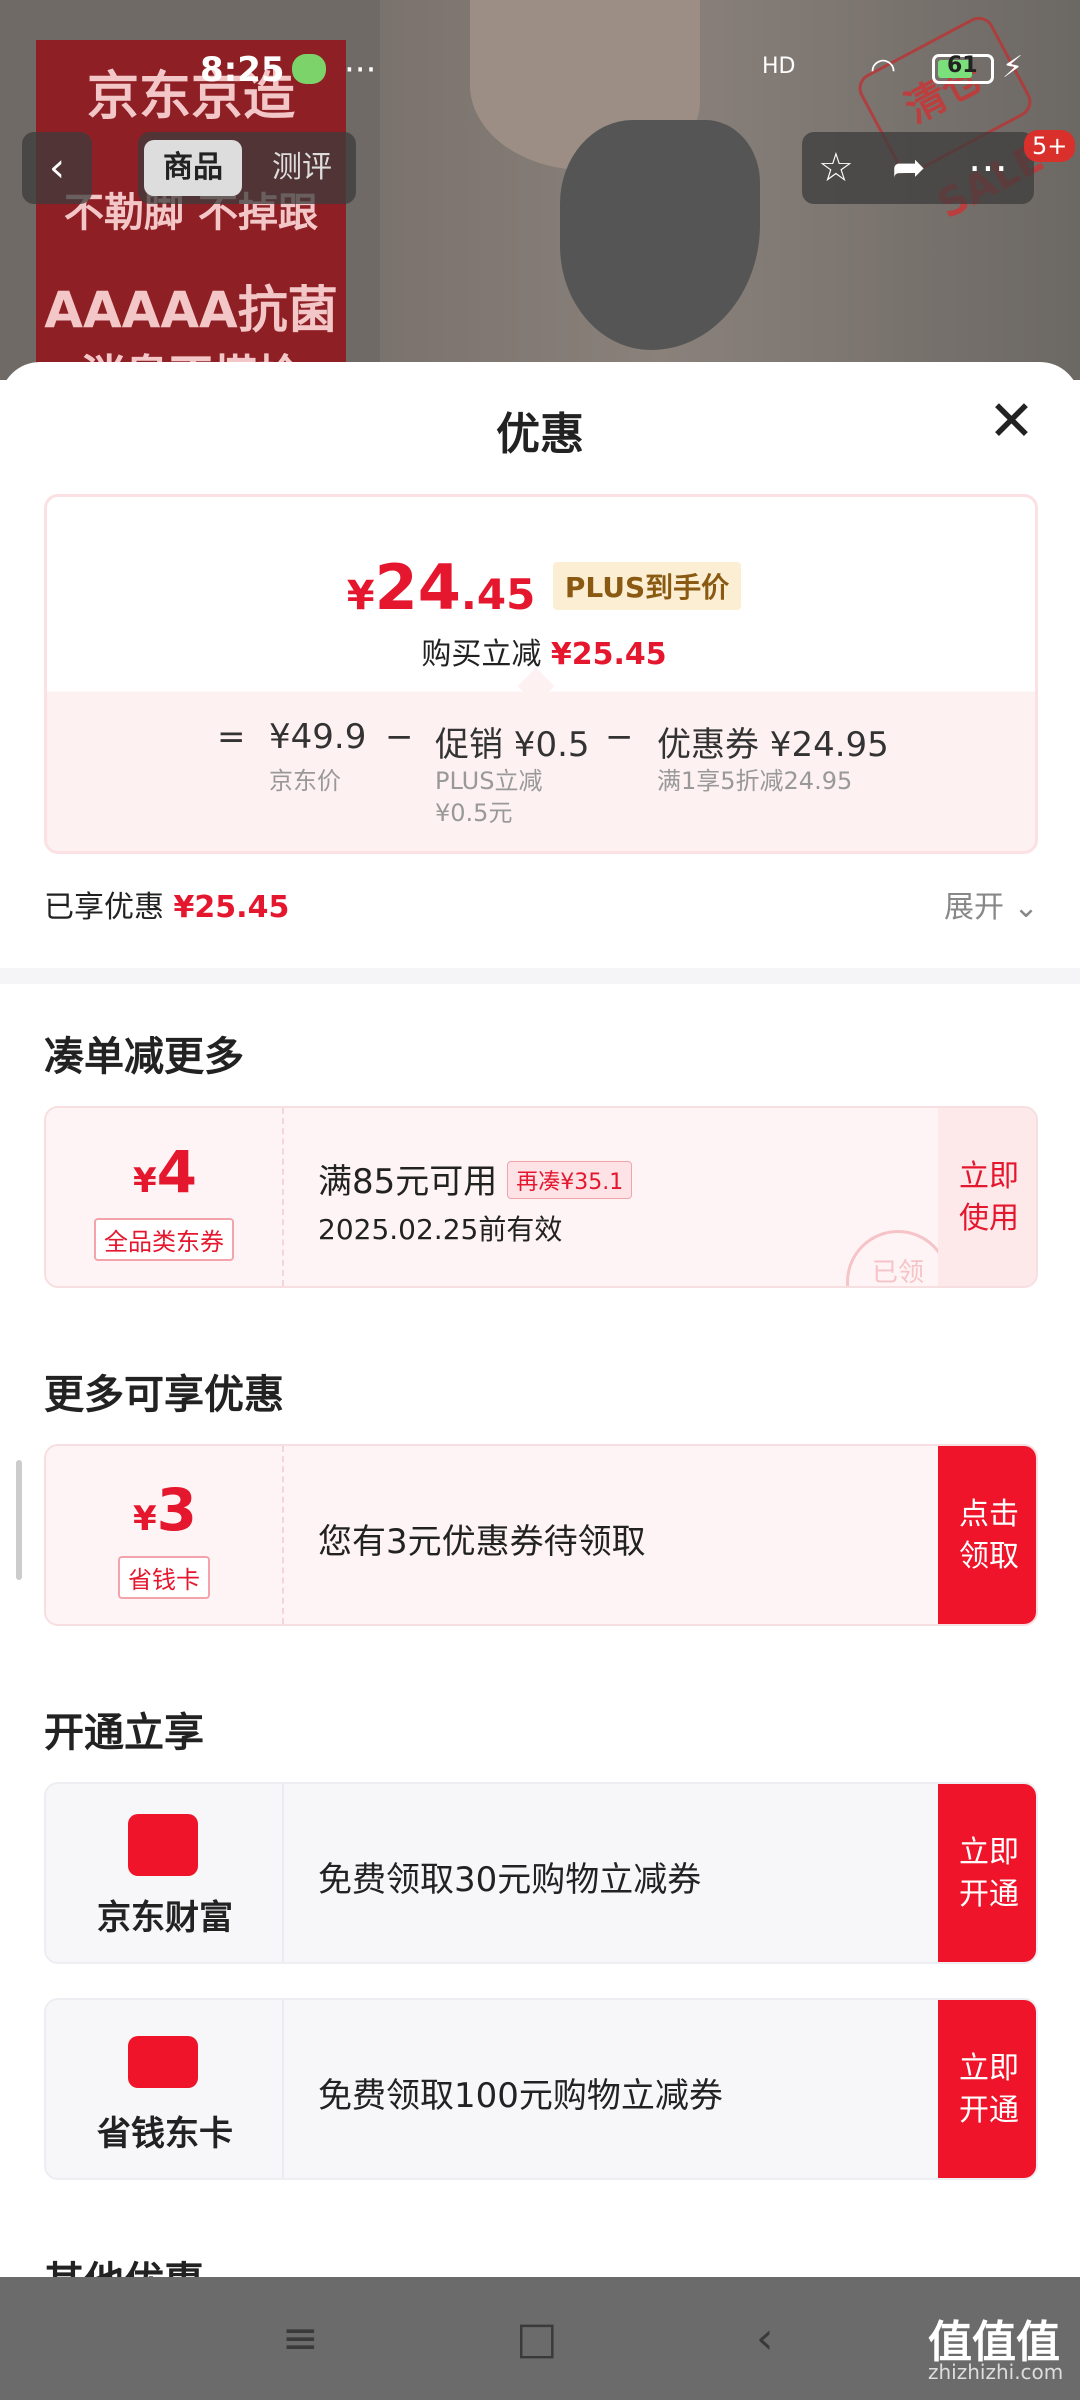 The width and height of the screenshot is (1080, 2400). What do you see at coordinates (540, 976) in the screenshot?
I see `section-divider` at bounding box center [540, 976].